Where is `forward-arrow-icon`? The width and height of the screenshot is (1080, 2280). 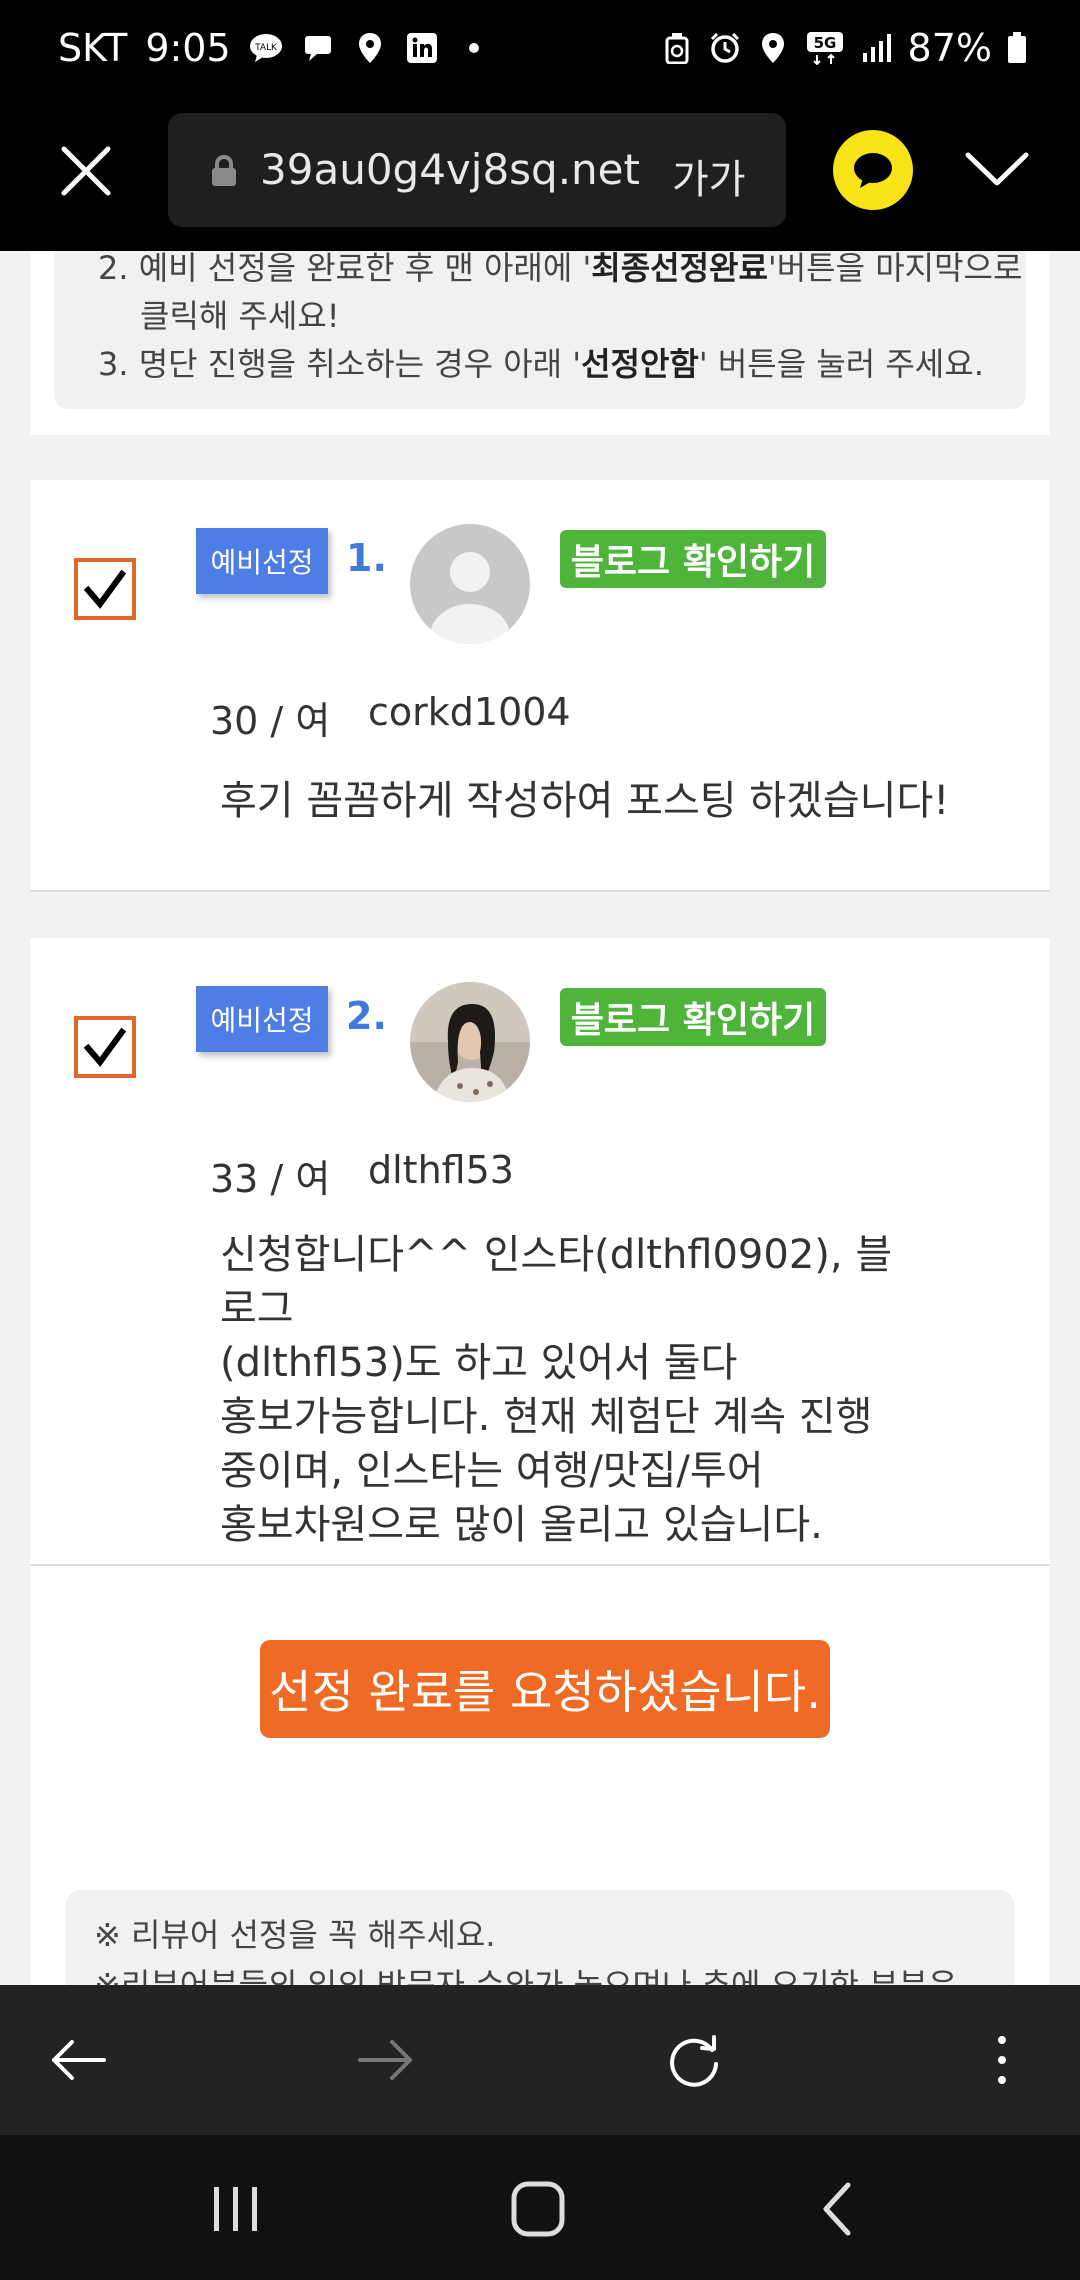
forward-arrow-icon is located at coordinates (386, 2060).